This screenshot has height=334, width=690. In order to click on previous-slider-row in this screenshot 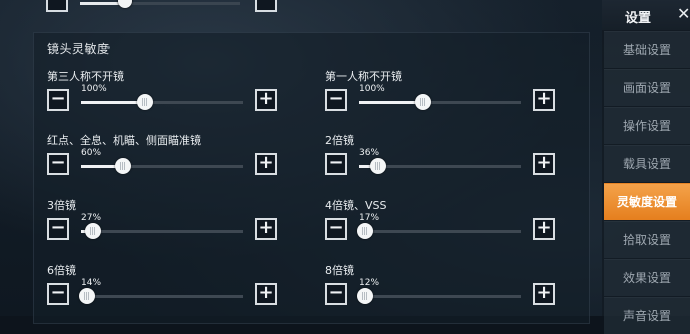, I will do `click(300, 11)`.